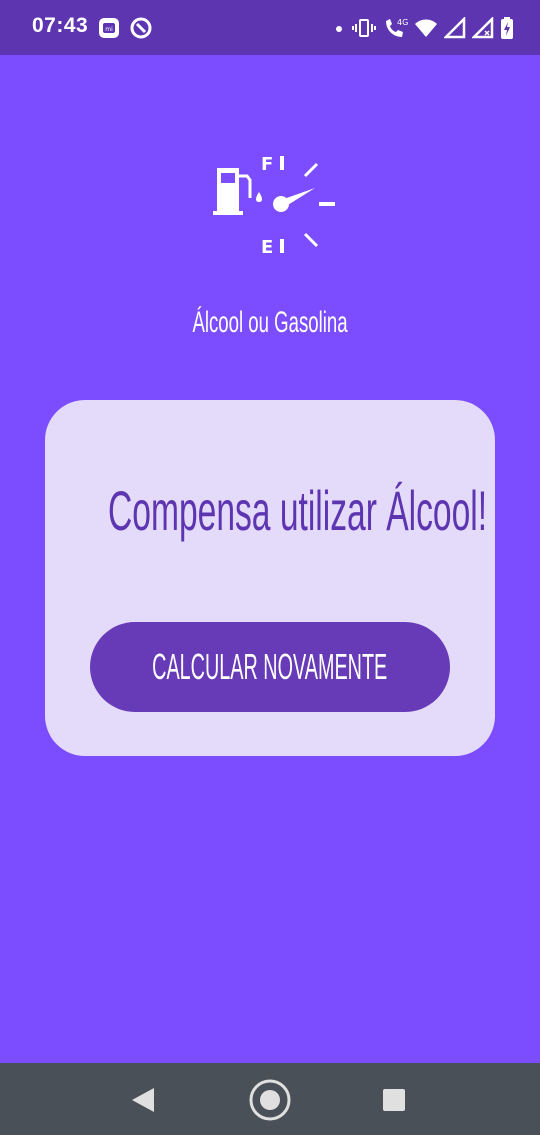  Describe the element at coordinates (394, 1102) in the screenshot. I see `recents-square-icon` at that location.